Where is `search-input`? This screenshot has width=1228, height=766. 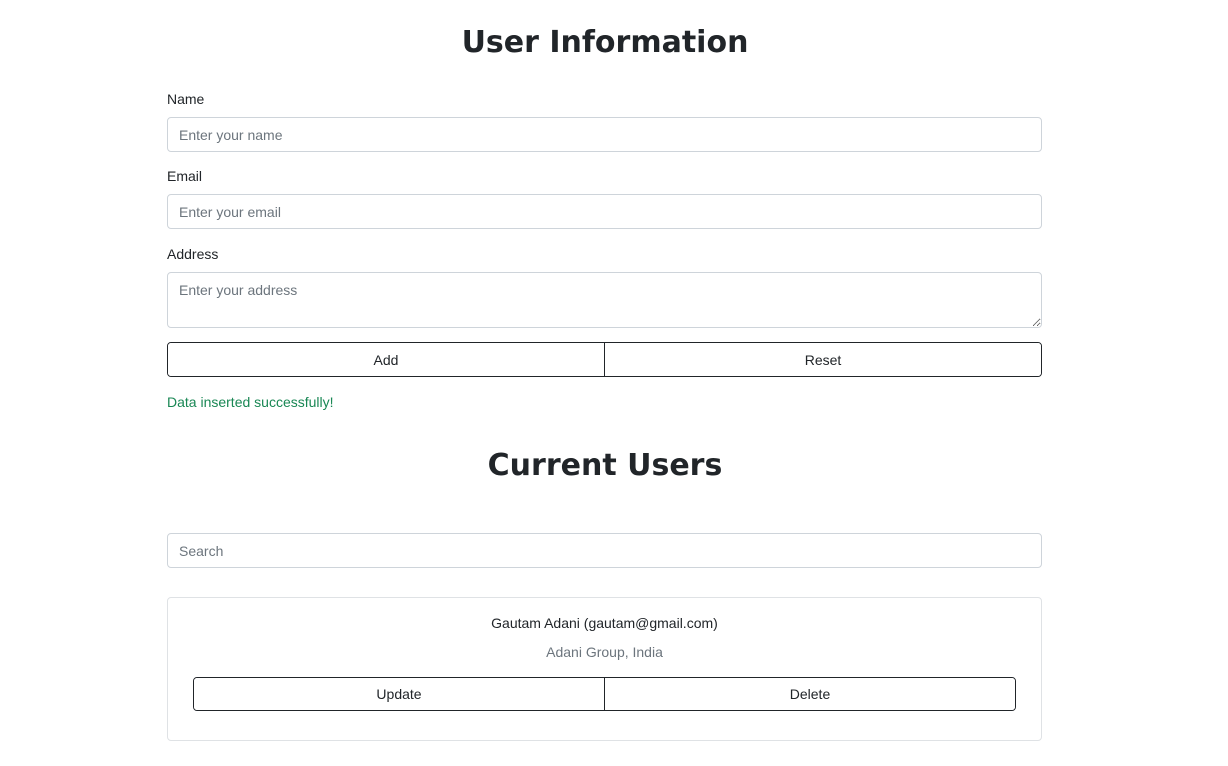
search-input is located at coordinates (604, 550).